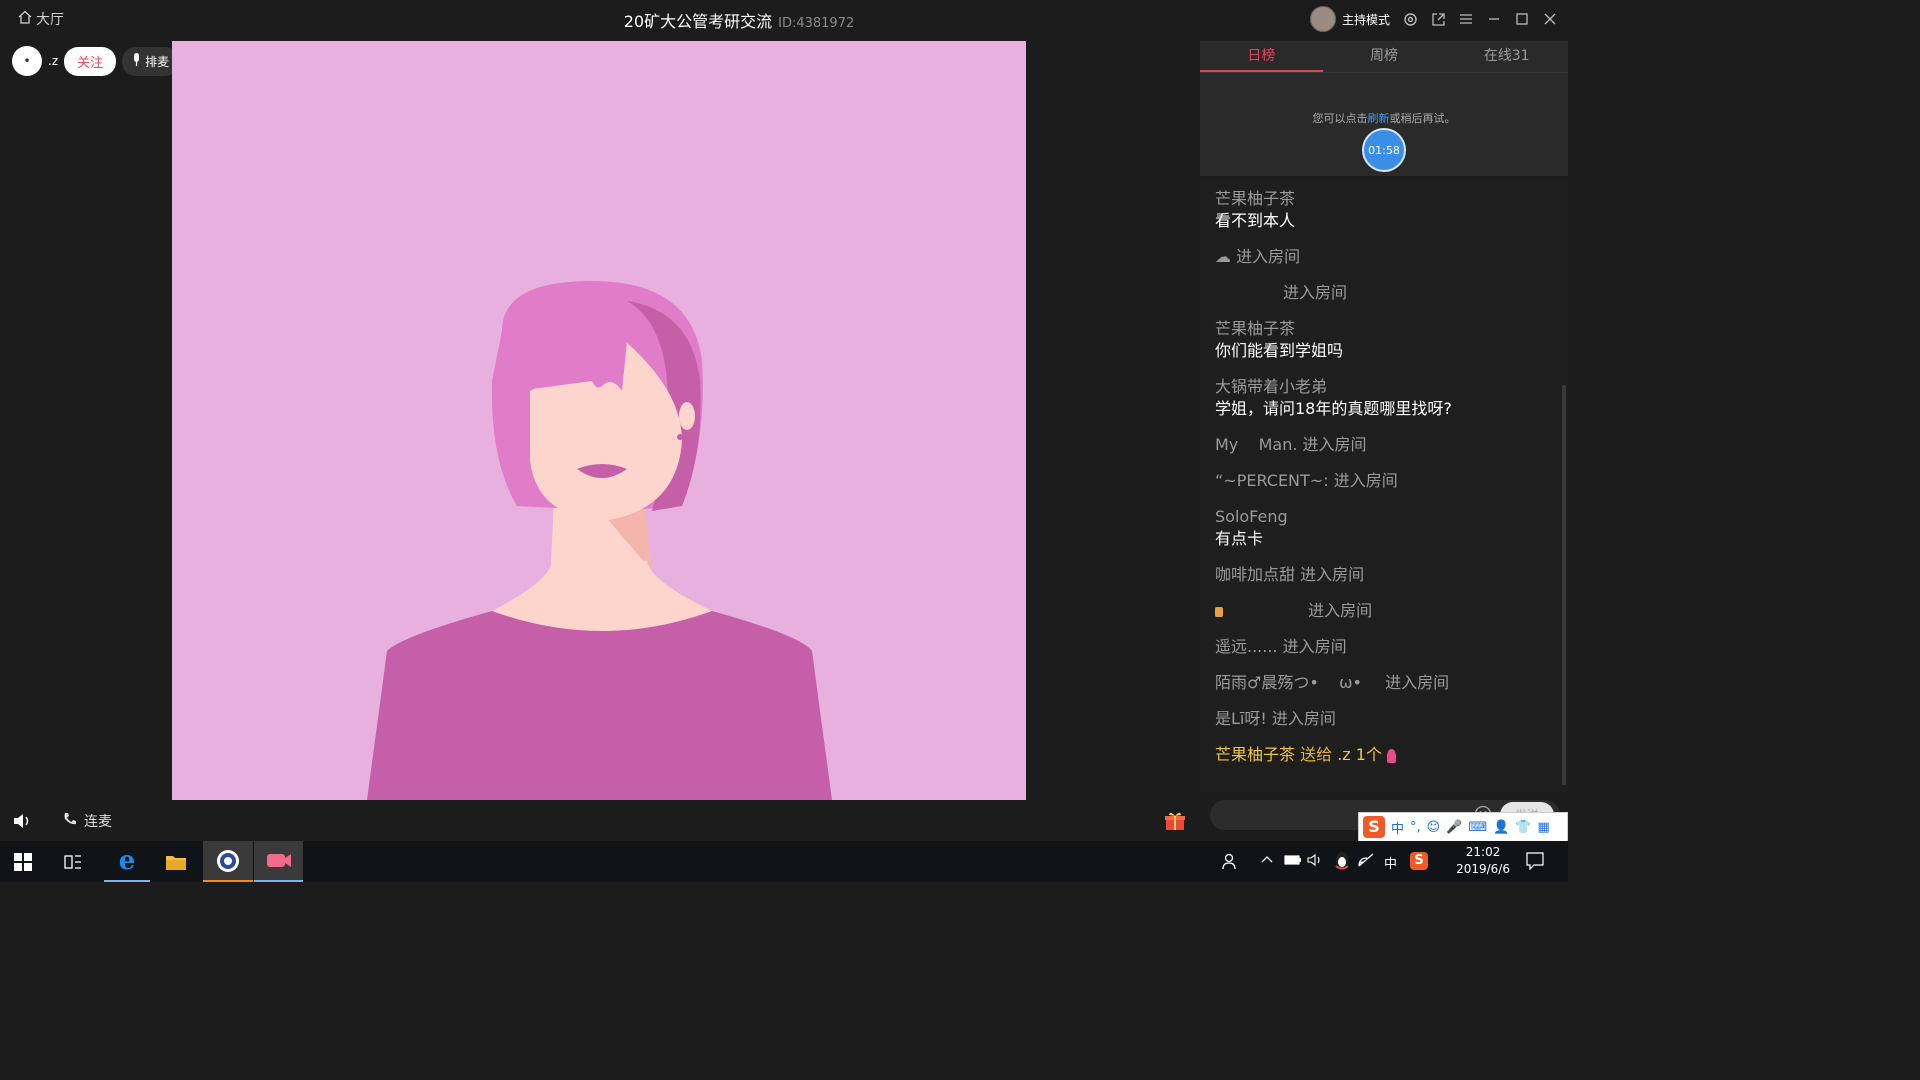 The width and height of the screenshot is (1920, 1080). What do you see at coordinates (1261, 56) in the screenshot?
I see `tab-daily: 日榜` at bounding box center [1261, 56].